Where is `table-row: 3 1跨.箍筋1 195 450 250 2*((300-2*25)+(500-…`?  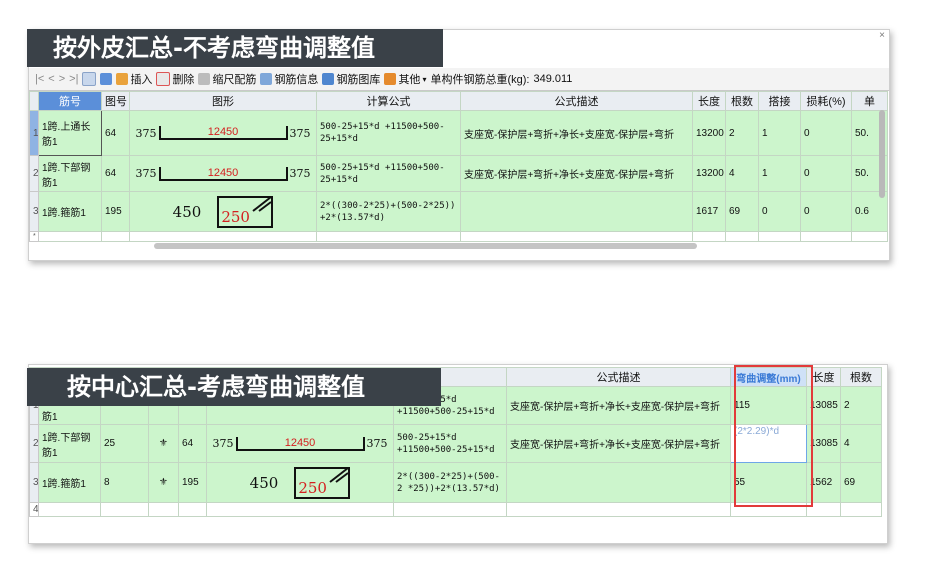 table-row: 3 1跨.箍筋1 195 450 250 2*((300-2*25)+(500-… is located at coordinates (458, 211).